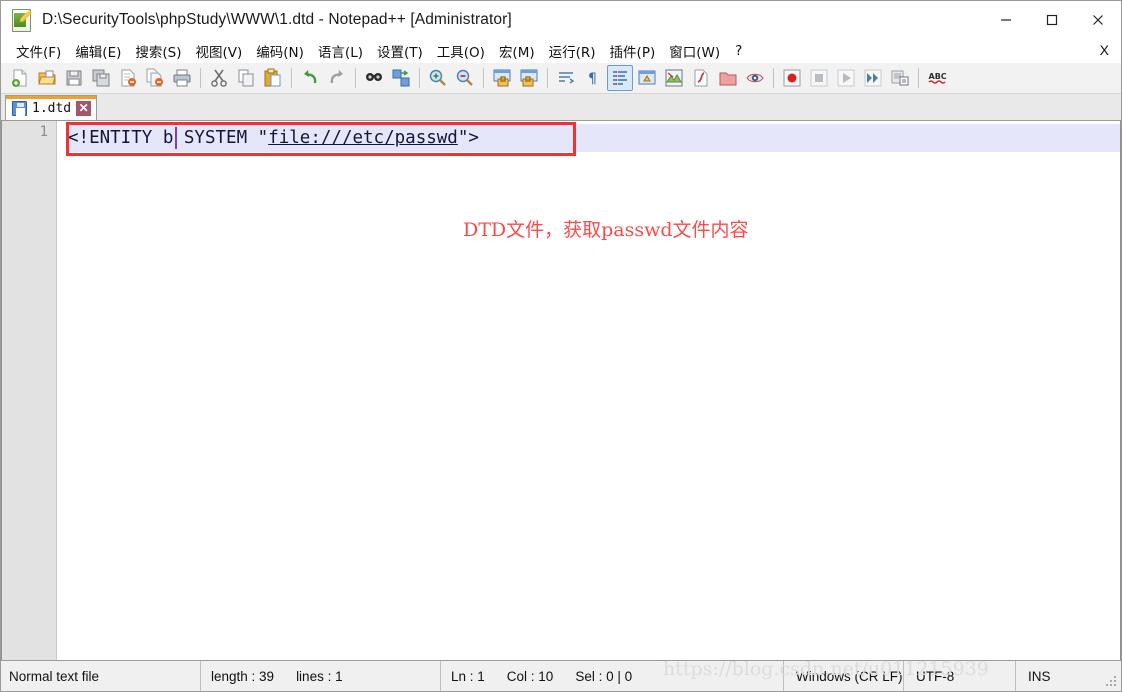 Image resolution: width=1122 pixels, height=692 pixels. What do you see at coordinates (438, 78) in the screenshot?
I see `zoom-in-icon` at bounding box center [438, 78].